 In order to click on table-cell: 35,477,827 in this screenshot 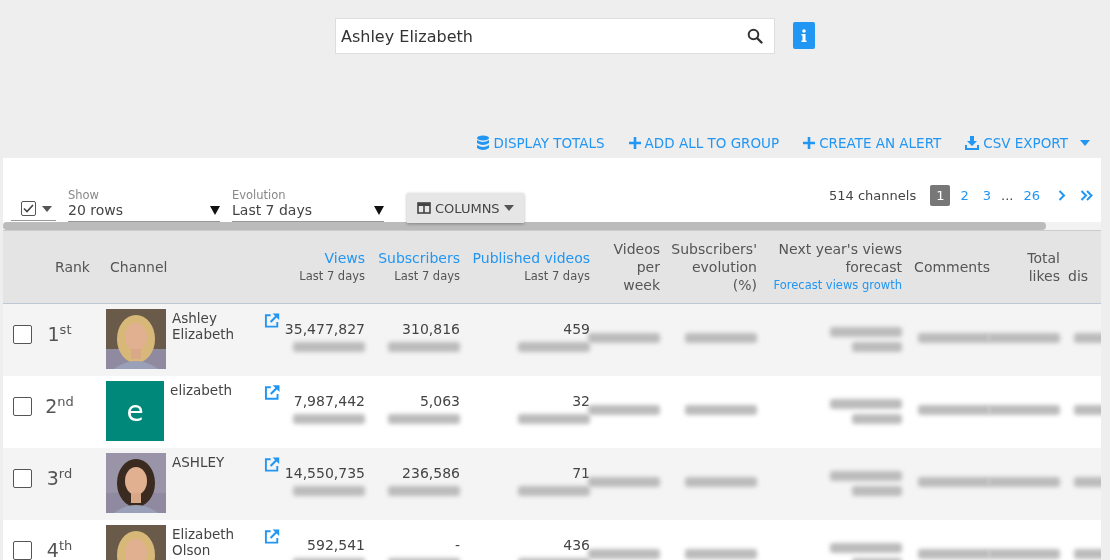, I will do `click(324, 329)`.